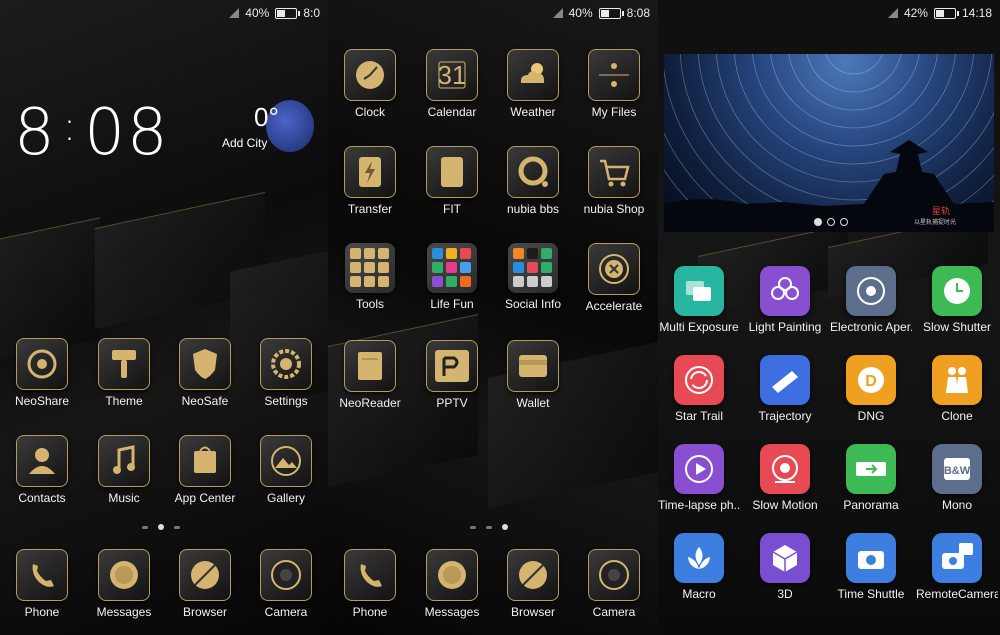 The image size is (1000, 635). What do you see at coordinates (205, 364) in the screenshot?
I see `shield-icon-glyph` at bounding box center [205, 364].